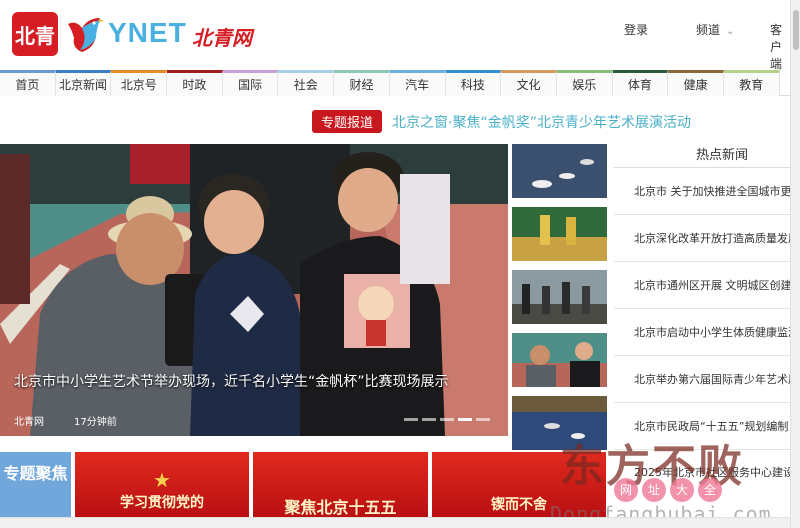  I want to click on main-nav: 首页 北京新闻 北京号 时政 国际 社会 财经 汽车 科技 文化 娱乐 体育 健康 教育, so click(395, 83).